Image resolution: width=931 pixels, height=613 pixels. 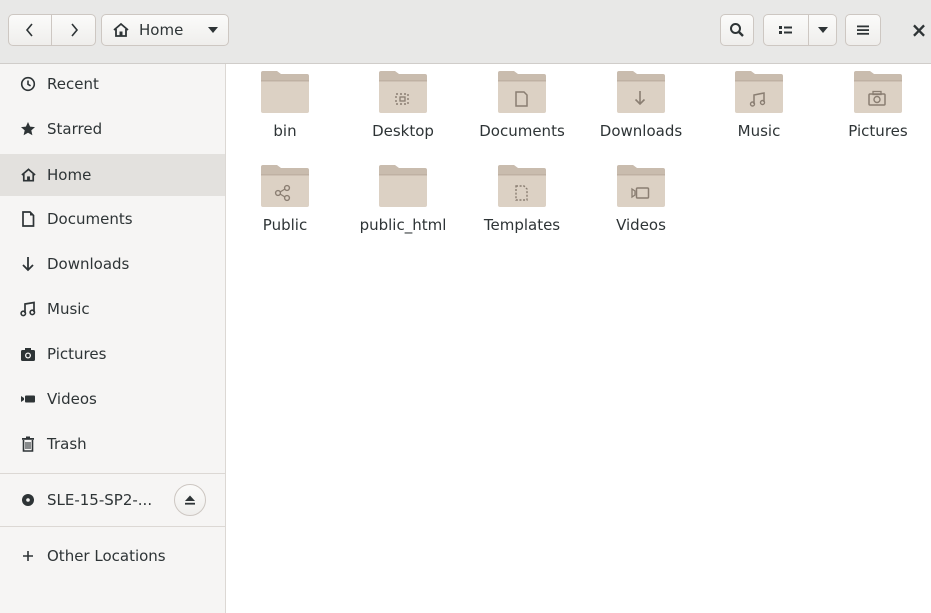 I want to click on folder-name: bin, so click(x=285, y=131).